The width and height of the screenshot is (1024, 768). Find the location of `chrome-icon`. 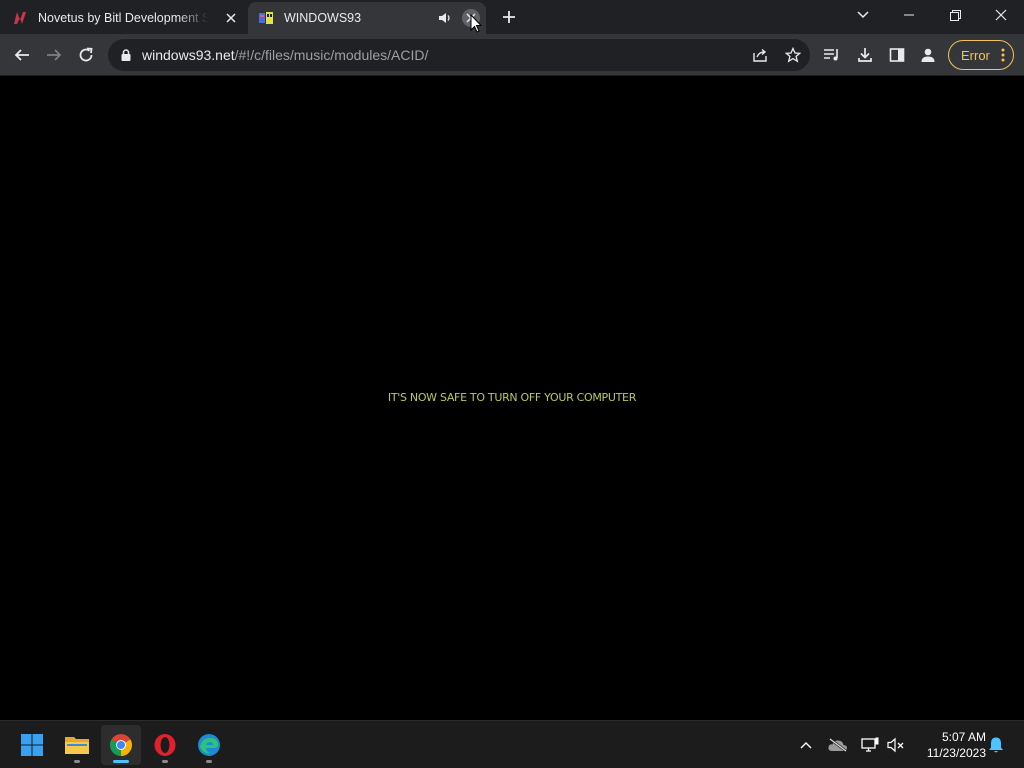

chrome-icon is located at coordinates (121, 745).